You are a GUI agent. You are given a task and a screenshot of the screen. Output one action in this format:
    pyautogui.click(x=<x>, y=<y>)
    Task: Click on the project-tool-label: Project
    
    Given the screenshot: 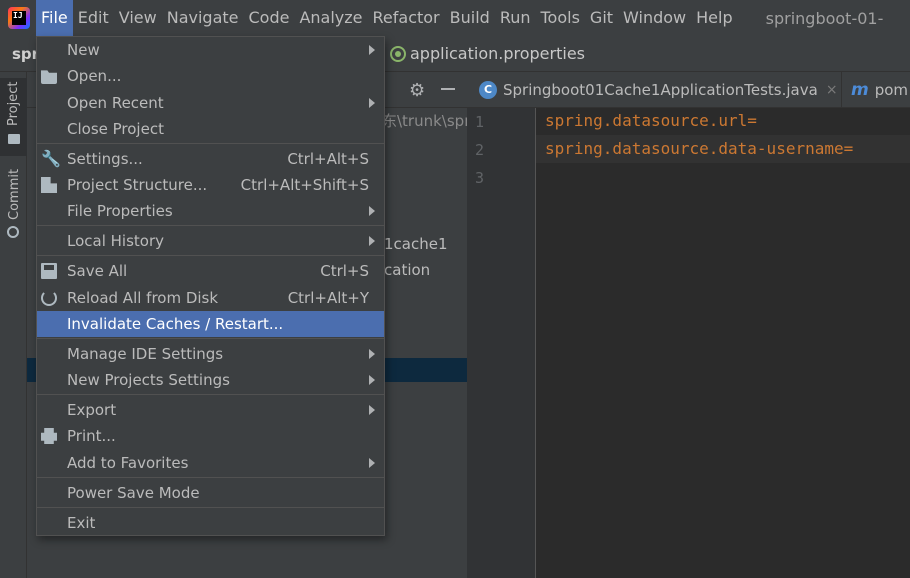 What is the action you would take?
    pyautogui.click(x=13, y=103)
    